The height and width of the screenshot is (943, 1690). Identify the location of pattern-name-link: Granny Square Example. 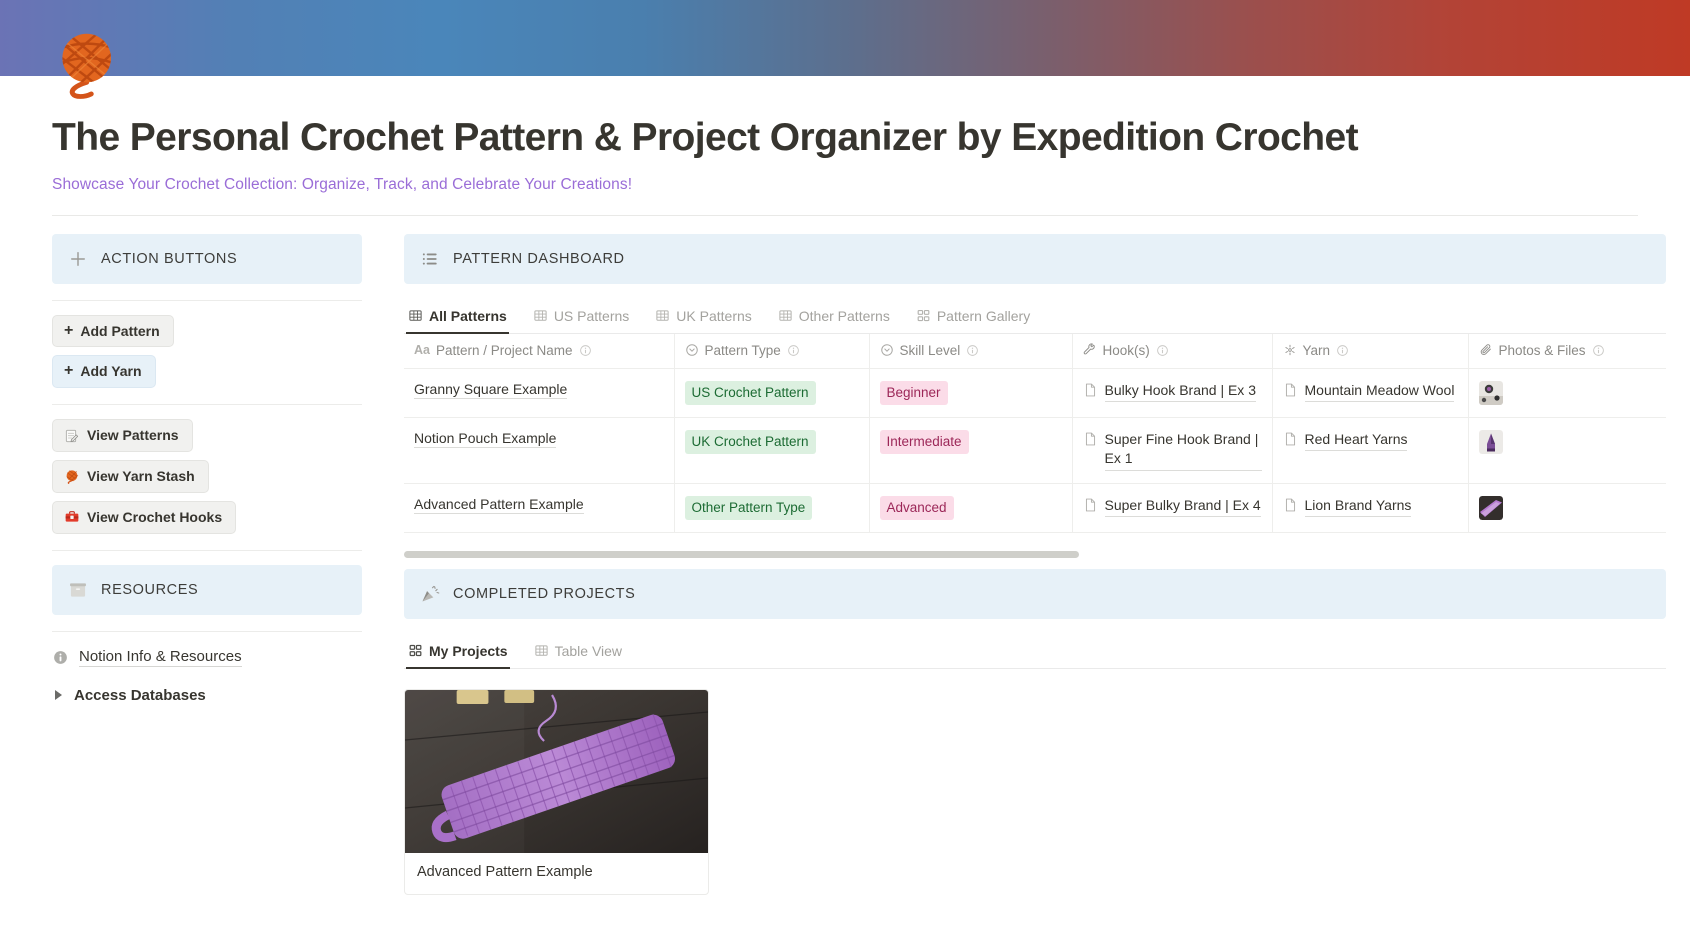
(491, 389).